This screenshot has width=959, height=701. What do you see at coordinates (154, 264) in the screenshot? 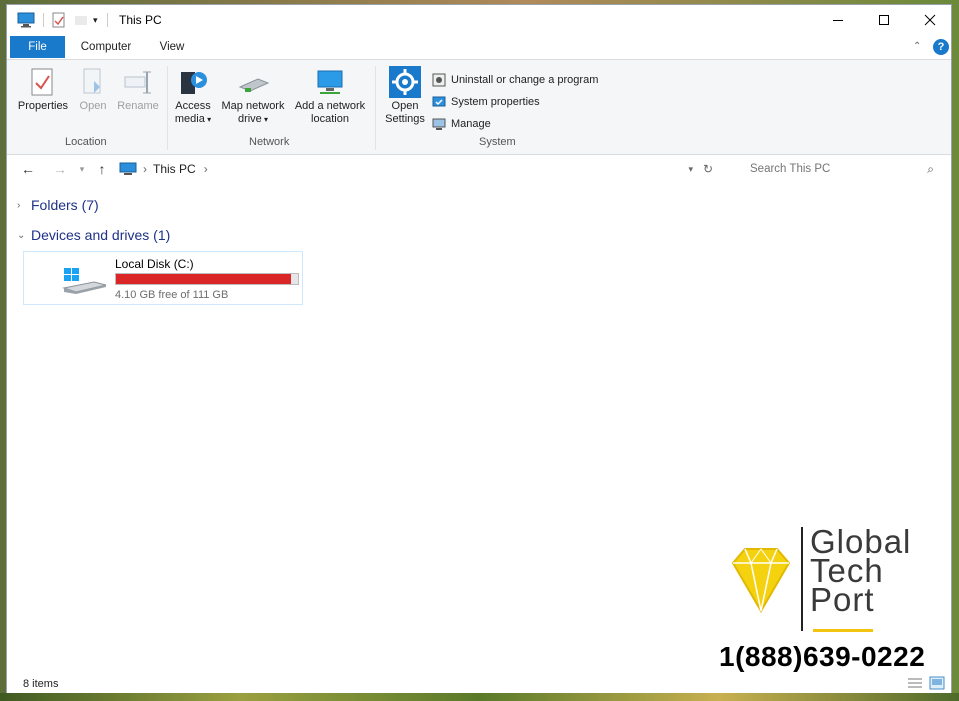
I see `drive-name: Local Disk (C:)` at bounding box center [154, 264].